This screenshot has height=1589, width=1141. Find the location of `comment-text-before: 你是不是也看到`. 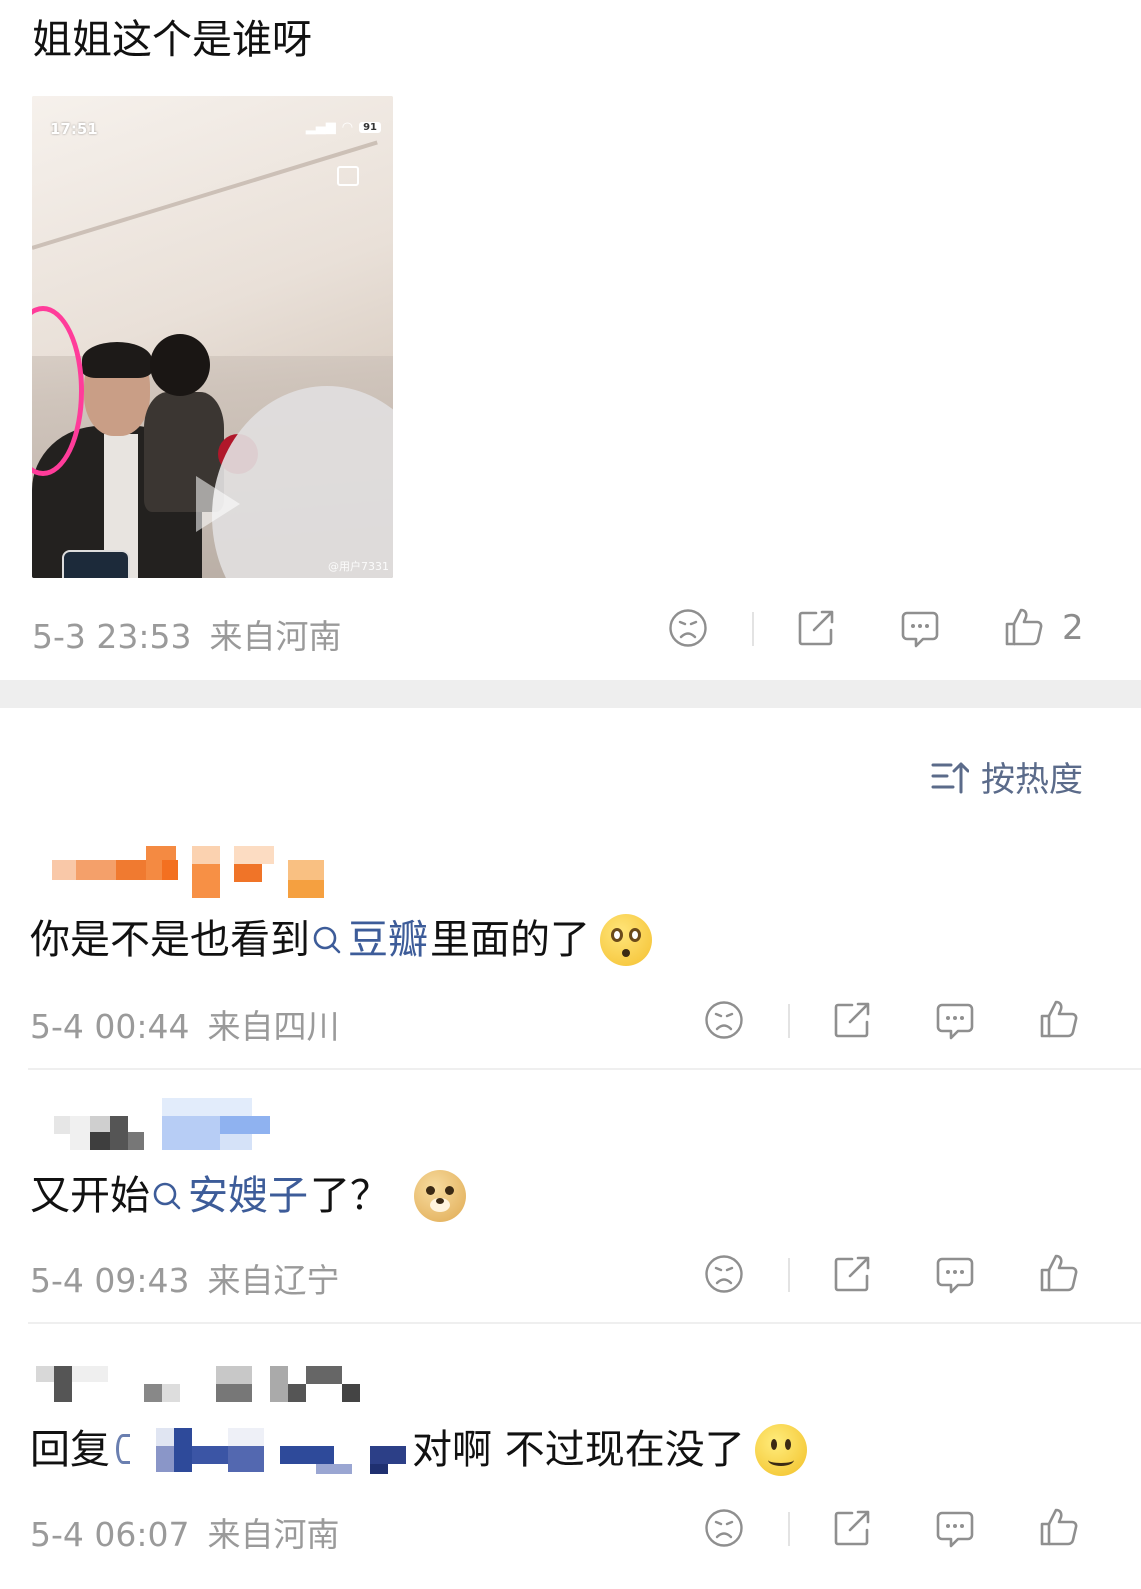

comment-text-before: 你是不是也看到 is located at coordinates (170, 940).